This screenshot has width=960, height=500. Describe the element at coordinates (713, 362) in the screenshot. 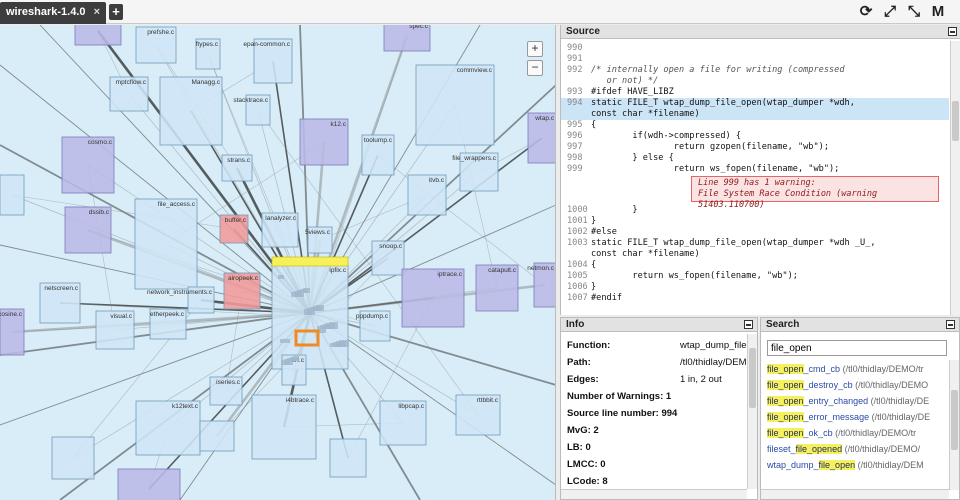

I see `info-value: /tl0/thidlay/DEM` at that location.